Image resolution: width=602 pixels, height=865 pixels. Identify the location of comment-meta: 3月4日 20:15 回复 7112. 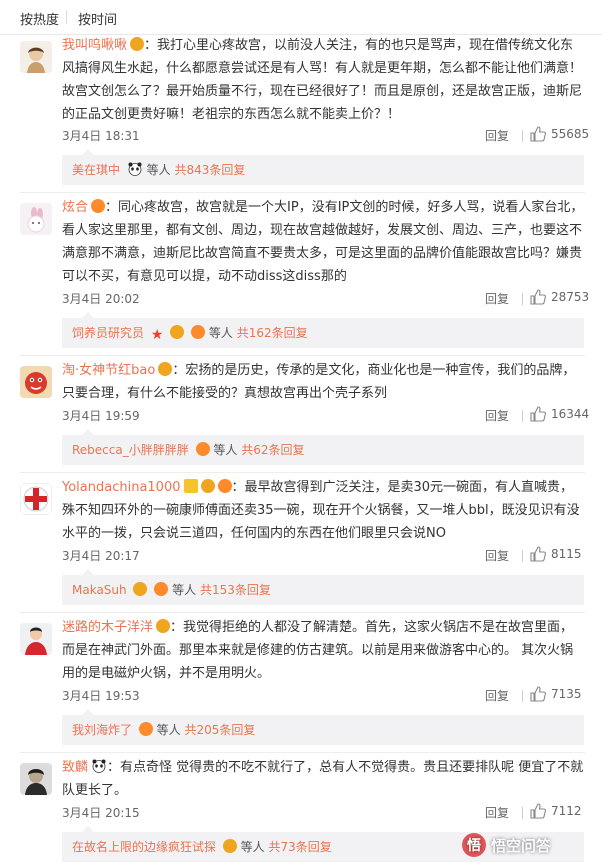
(323, 812).